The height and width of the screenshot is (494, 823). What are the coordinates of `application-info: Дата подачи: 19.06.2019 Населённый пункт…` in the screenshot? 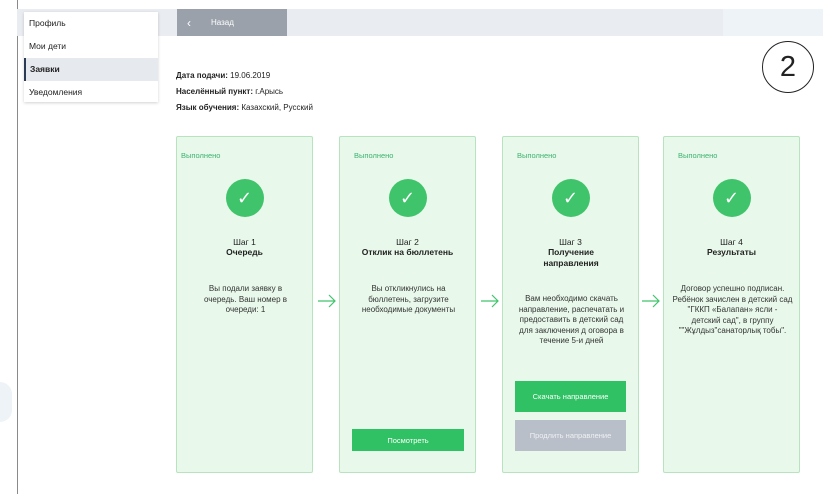 It's located at (244, 92).